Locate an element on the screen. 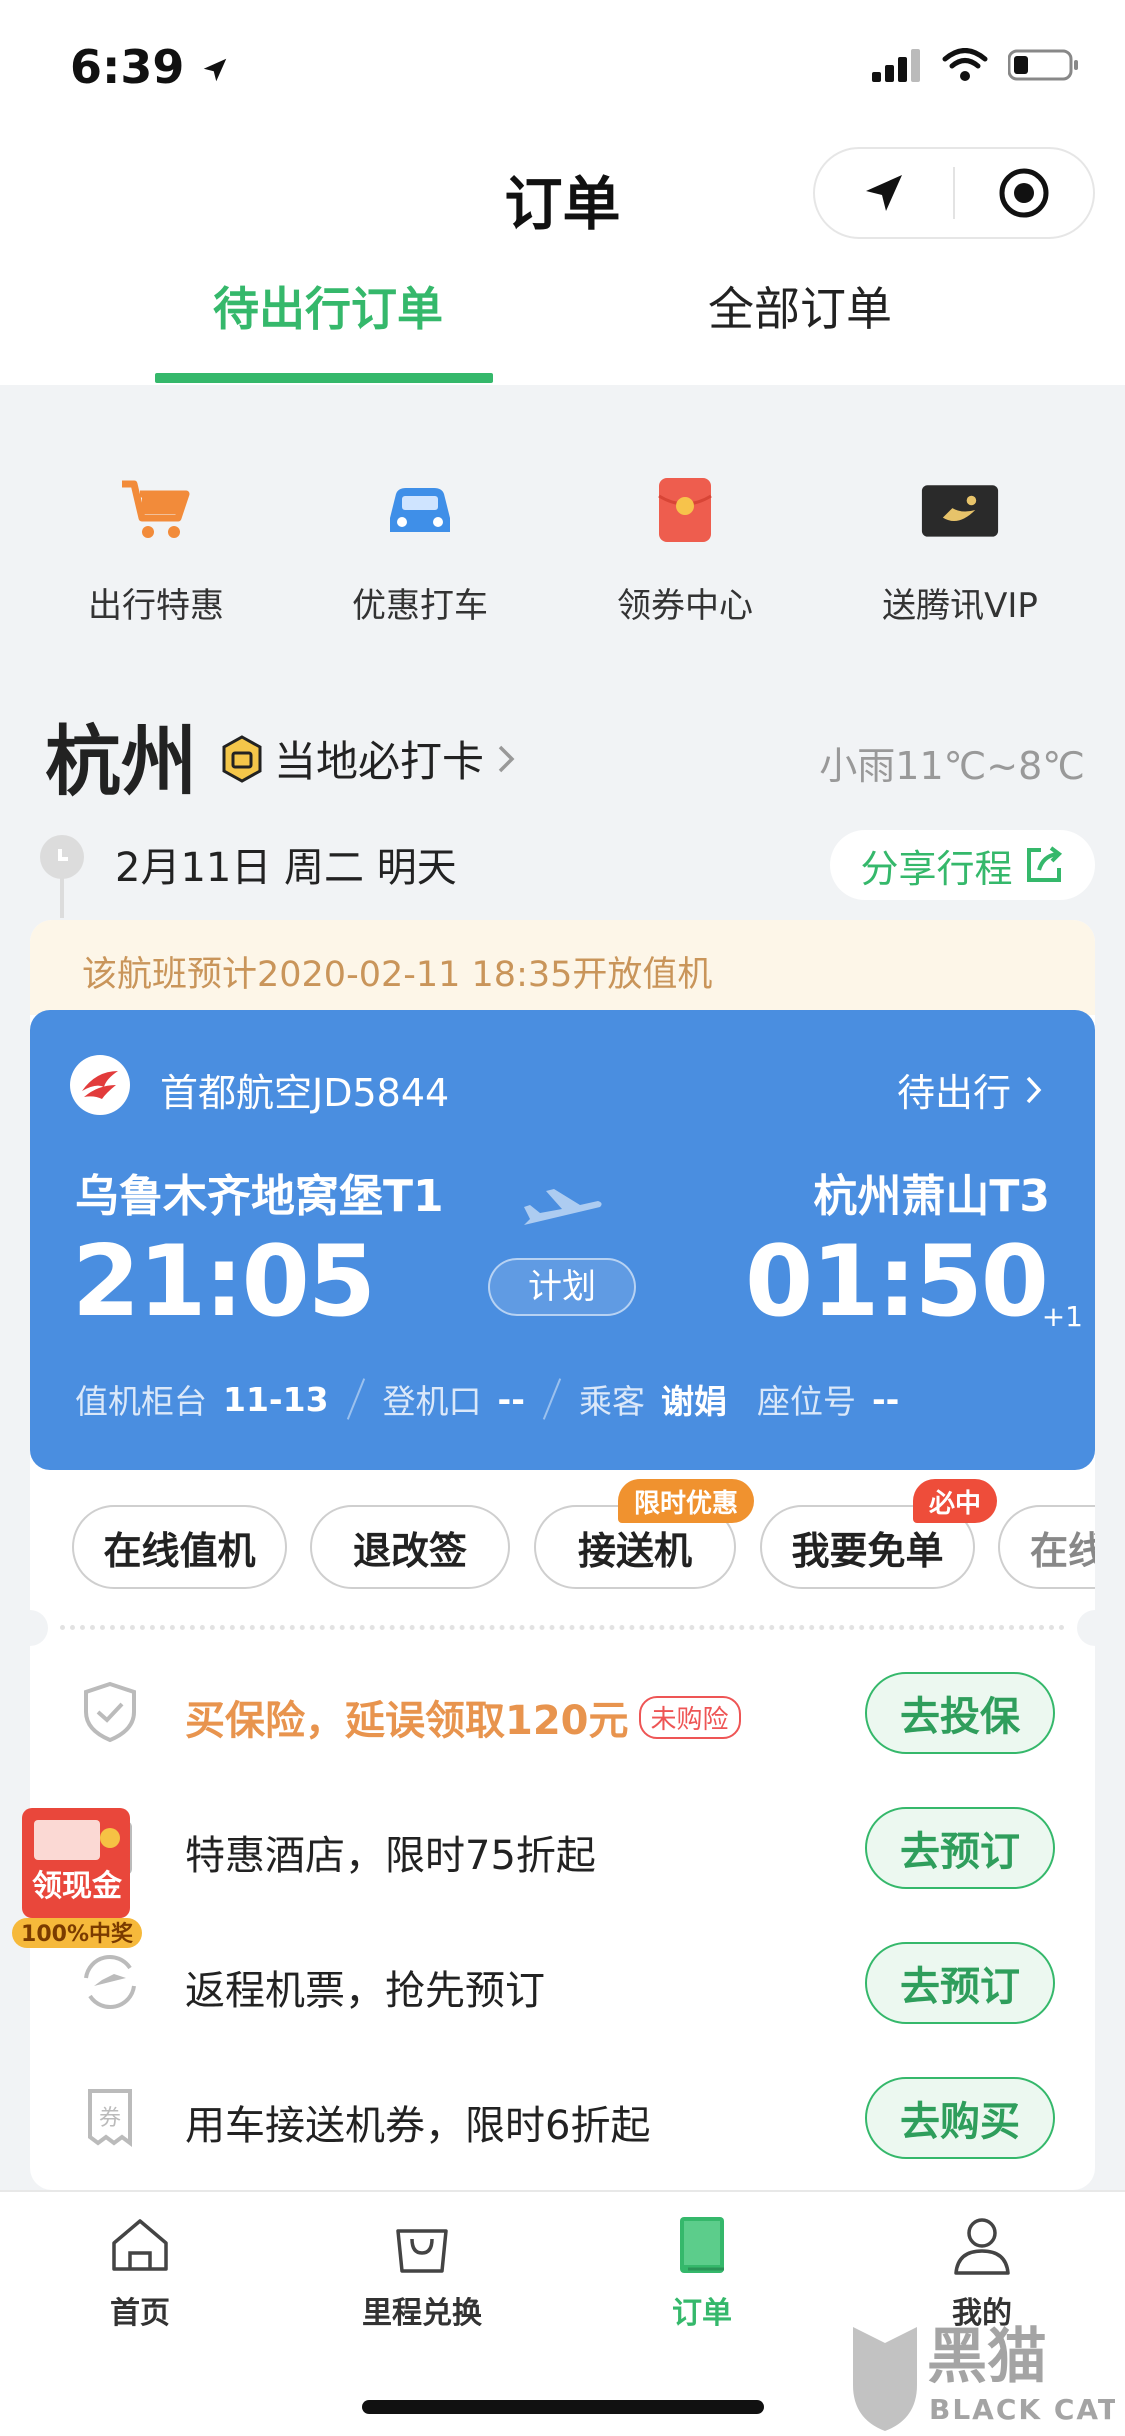 Image resolution: width=1125 pixels, height=2436 pixels. tab-pending-orders: 待出行订单 is located at coordinates (328, 306).